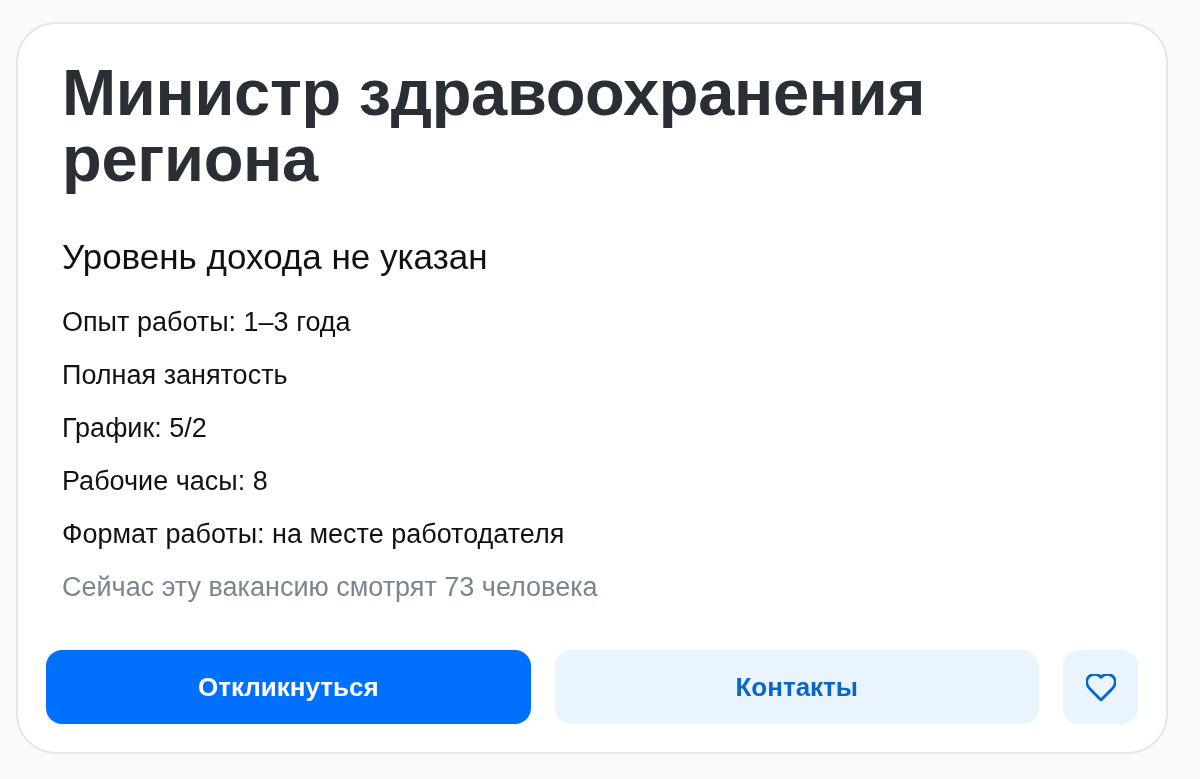  What do you see at coordinates (314, 534) in the screenshot?
I see `vacancy-detail: Формат работы: на месте работодателя` at bounding box center [314, 534].